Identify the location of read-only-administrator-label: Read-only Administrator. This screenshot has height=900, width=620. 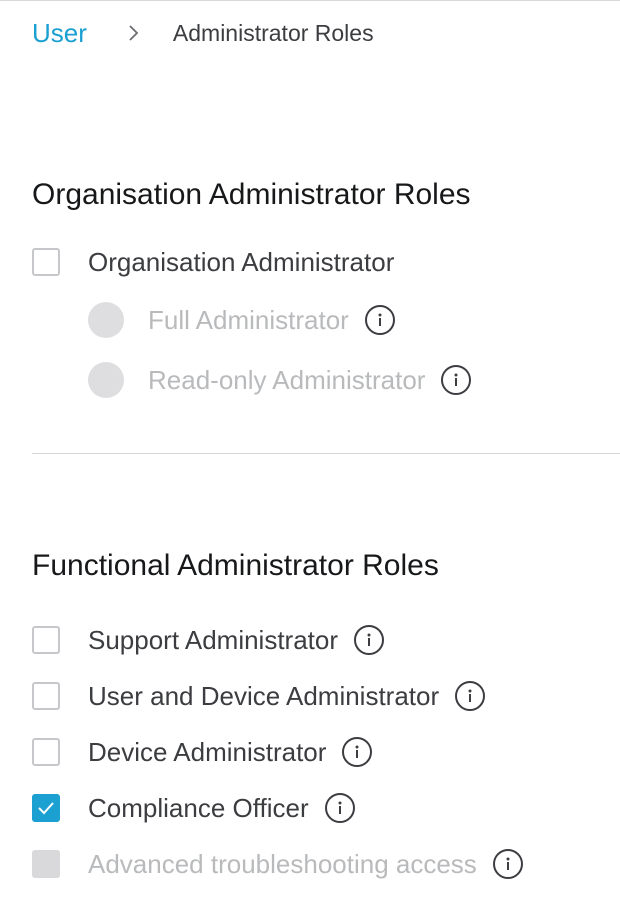
(287, 379).